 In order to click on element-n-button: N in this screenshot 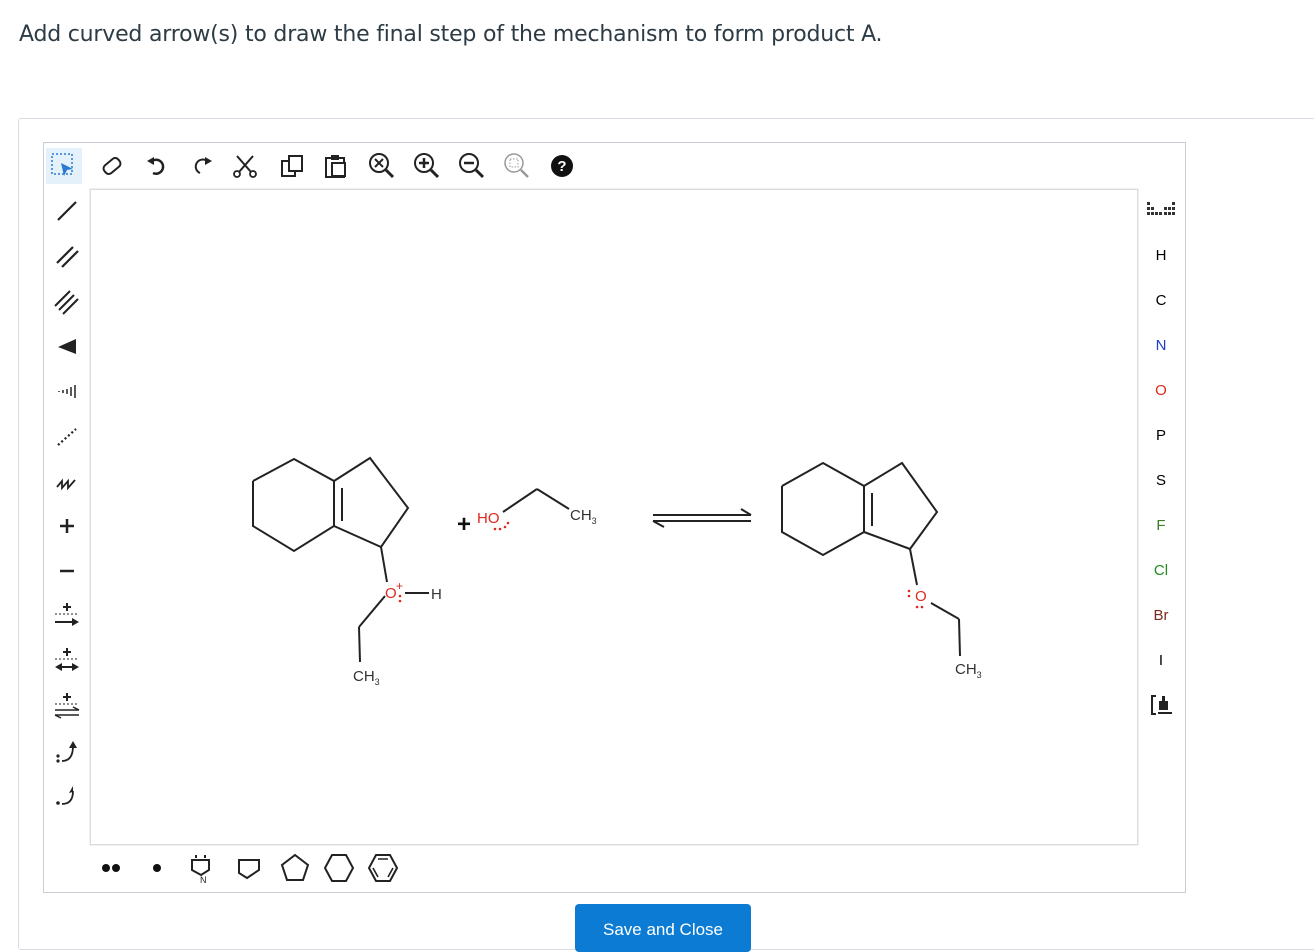, I will do `click(1161, 345)`.